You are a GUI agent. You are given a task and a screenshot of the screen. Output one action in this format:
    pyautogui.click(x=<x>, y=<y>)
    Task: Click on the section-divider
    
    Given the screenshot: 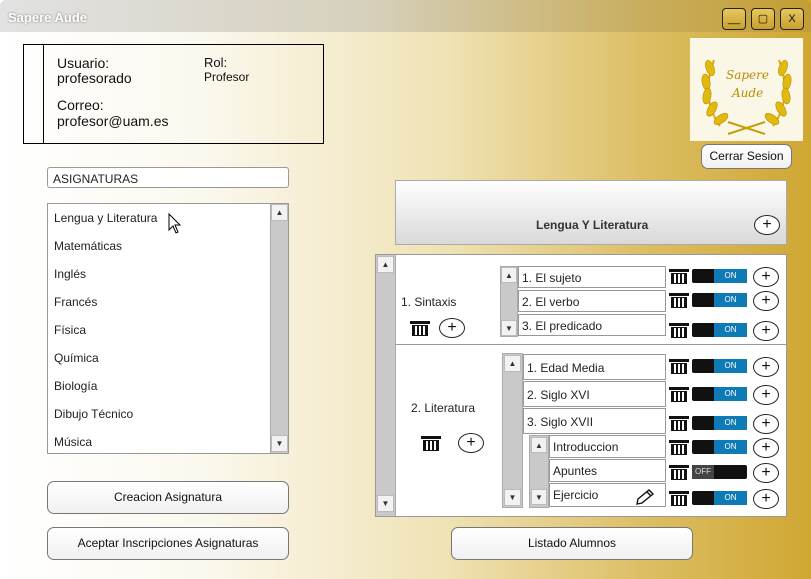 What is the action you would take?
    pyautogui.click(x=591, y=344)
    